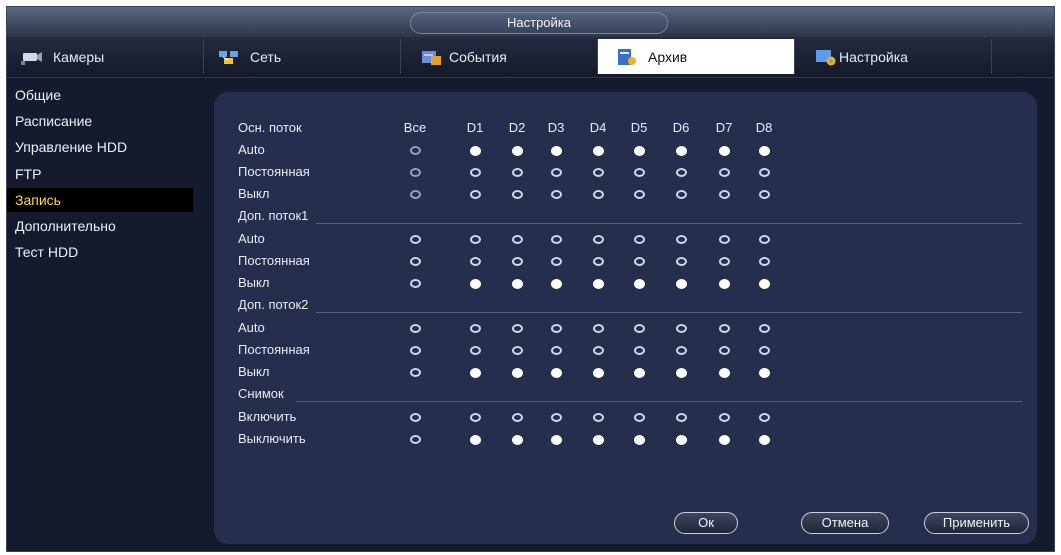  Describe the element at coordinates (706, 523) in the screenshot. I see `ok-button: Ок` at that location.